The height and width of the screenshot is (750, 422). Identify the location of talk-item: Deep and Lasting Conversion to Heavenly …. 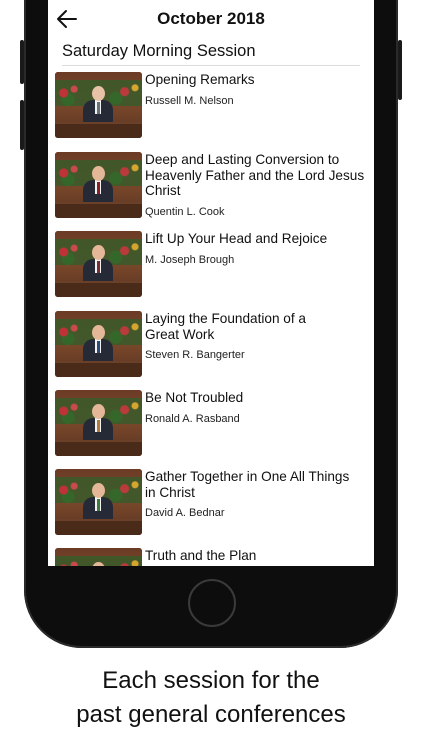
(211, 185).